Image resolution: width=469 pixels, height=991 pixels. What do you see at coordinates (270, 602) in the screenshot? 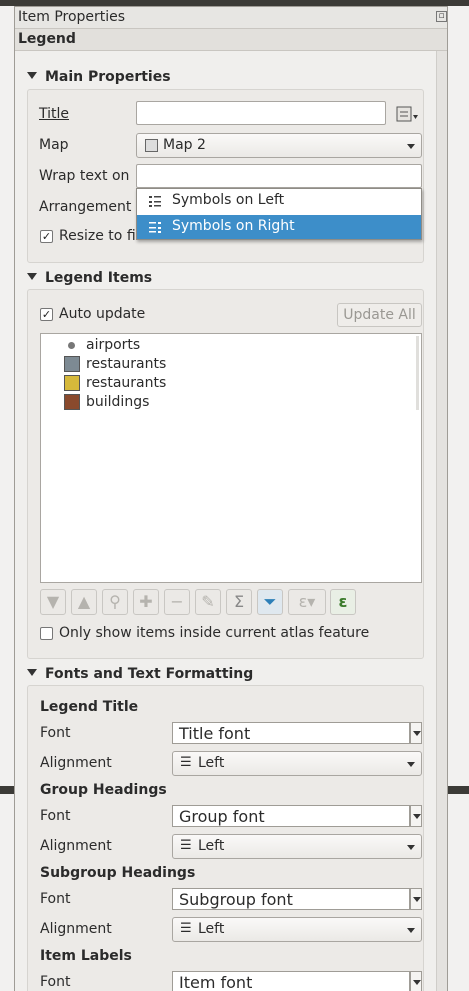
I see `filter-icon: ⏷` at bounding box center [270, 602].